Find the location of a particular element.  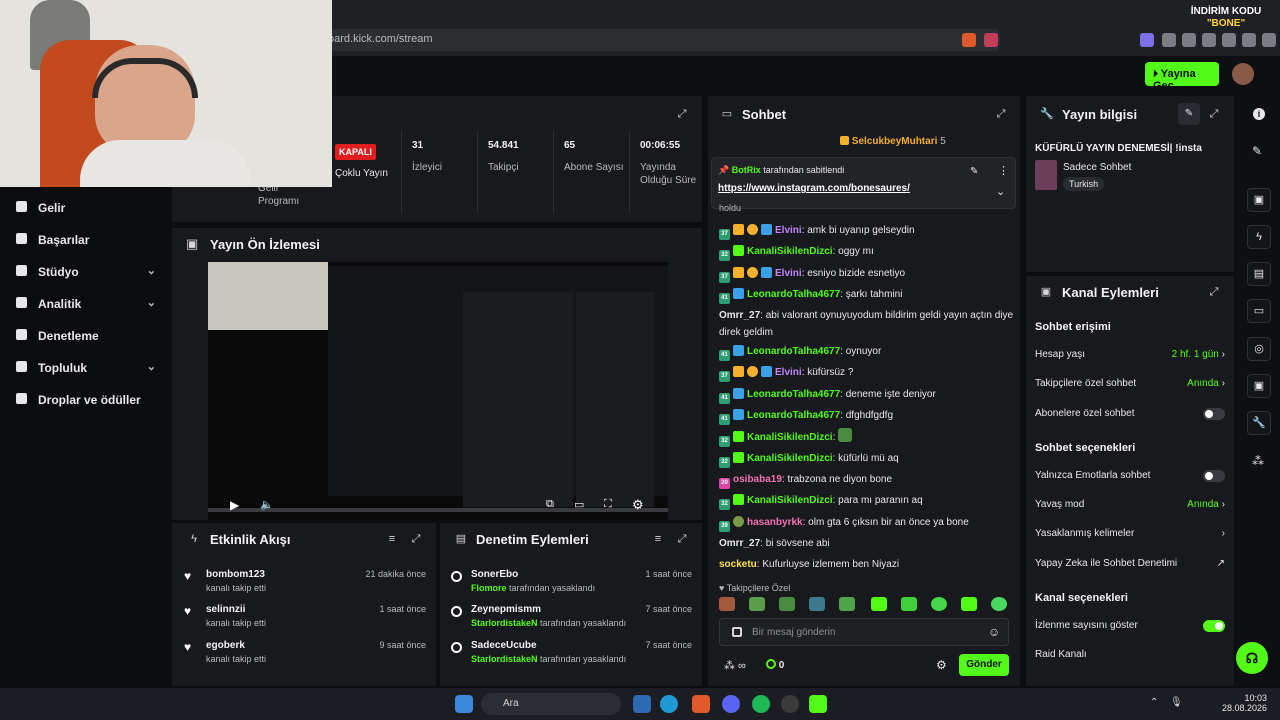

rail-document-icon: ▤ is located at coordinates (1259, 274).